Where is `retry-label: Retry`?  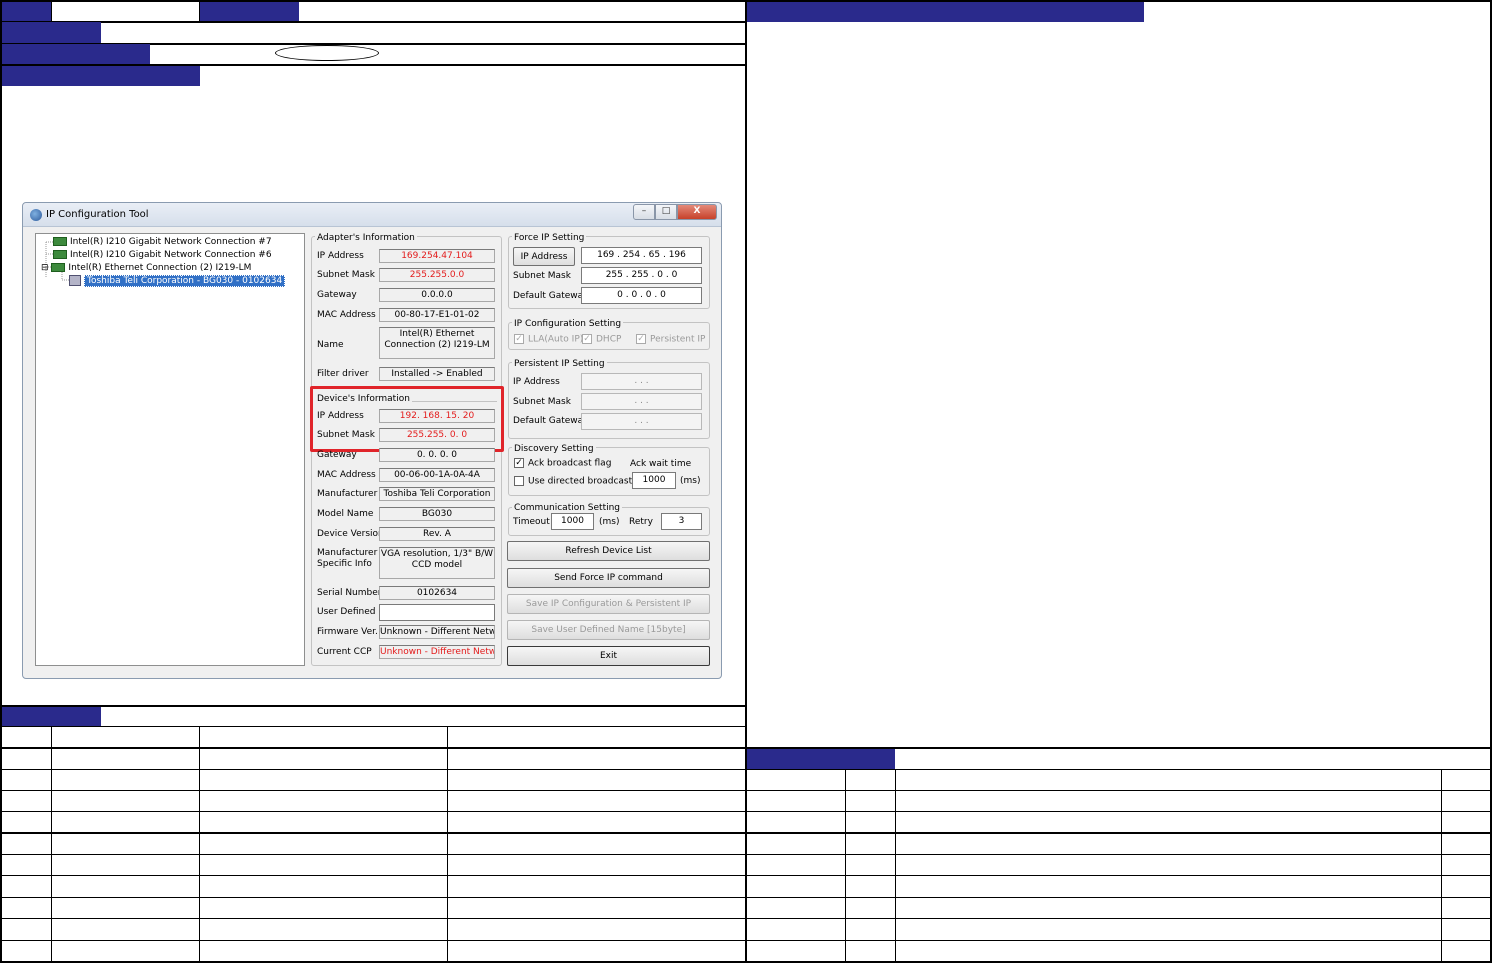
retry-label: Retry is located at coordinates (641, 522).